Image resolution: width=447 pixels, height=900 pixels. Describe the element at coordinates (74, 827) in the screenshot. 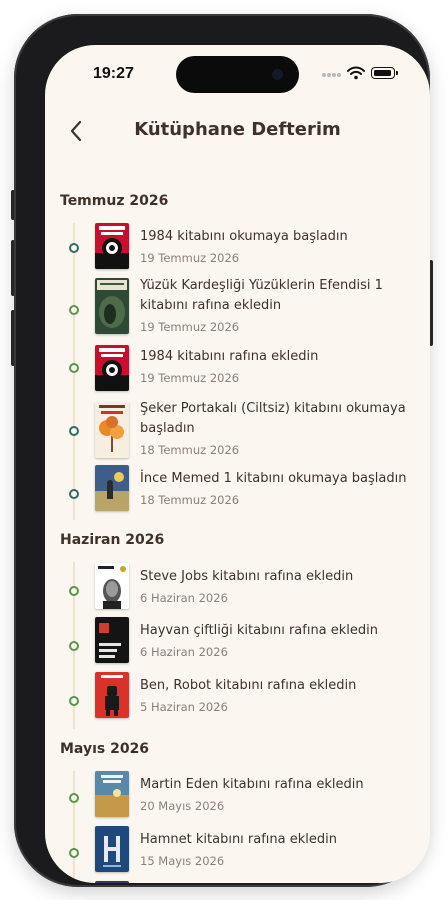

I see `timeline-line` at that location.